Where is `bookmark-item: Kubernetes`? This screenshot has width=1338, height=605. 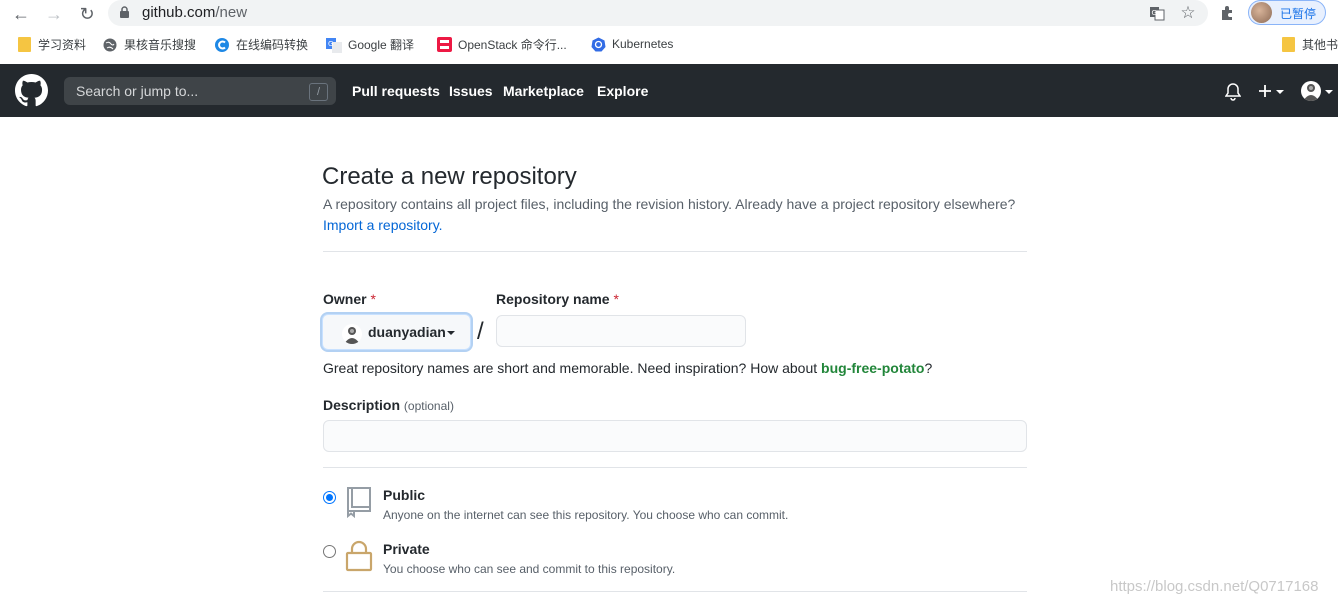
bookmark-item: Kubernetes is located at coordinates (631, 44).